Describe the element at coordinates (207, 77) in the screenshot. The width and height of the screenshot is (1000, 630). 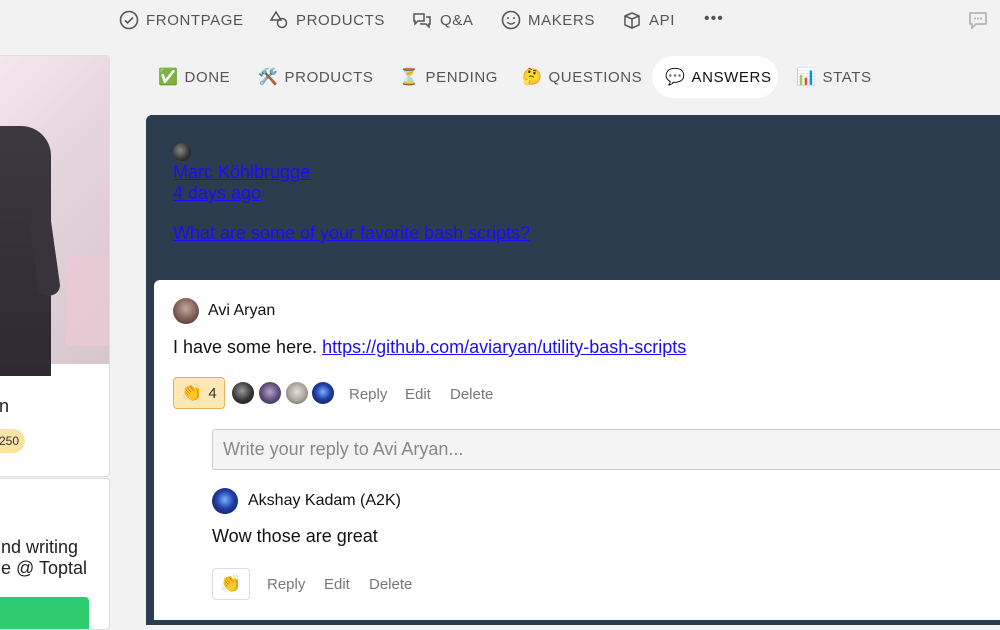
I see `tab-label: DONE` at that location.